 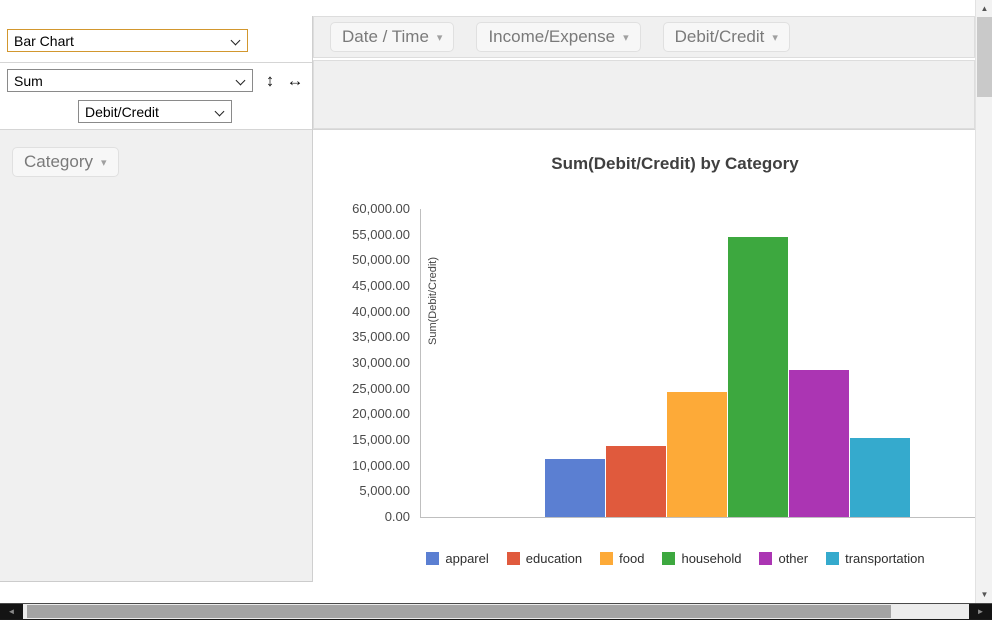 I want to click on legend-item-household: household, so click(x=701, y=558).